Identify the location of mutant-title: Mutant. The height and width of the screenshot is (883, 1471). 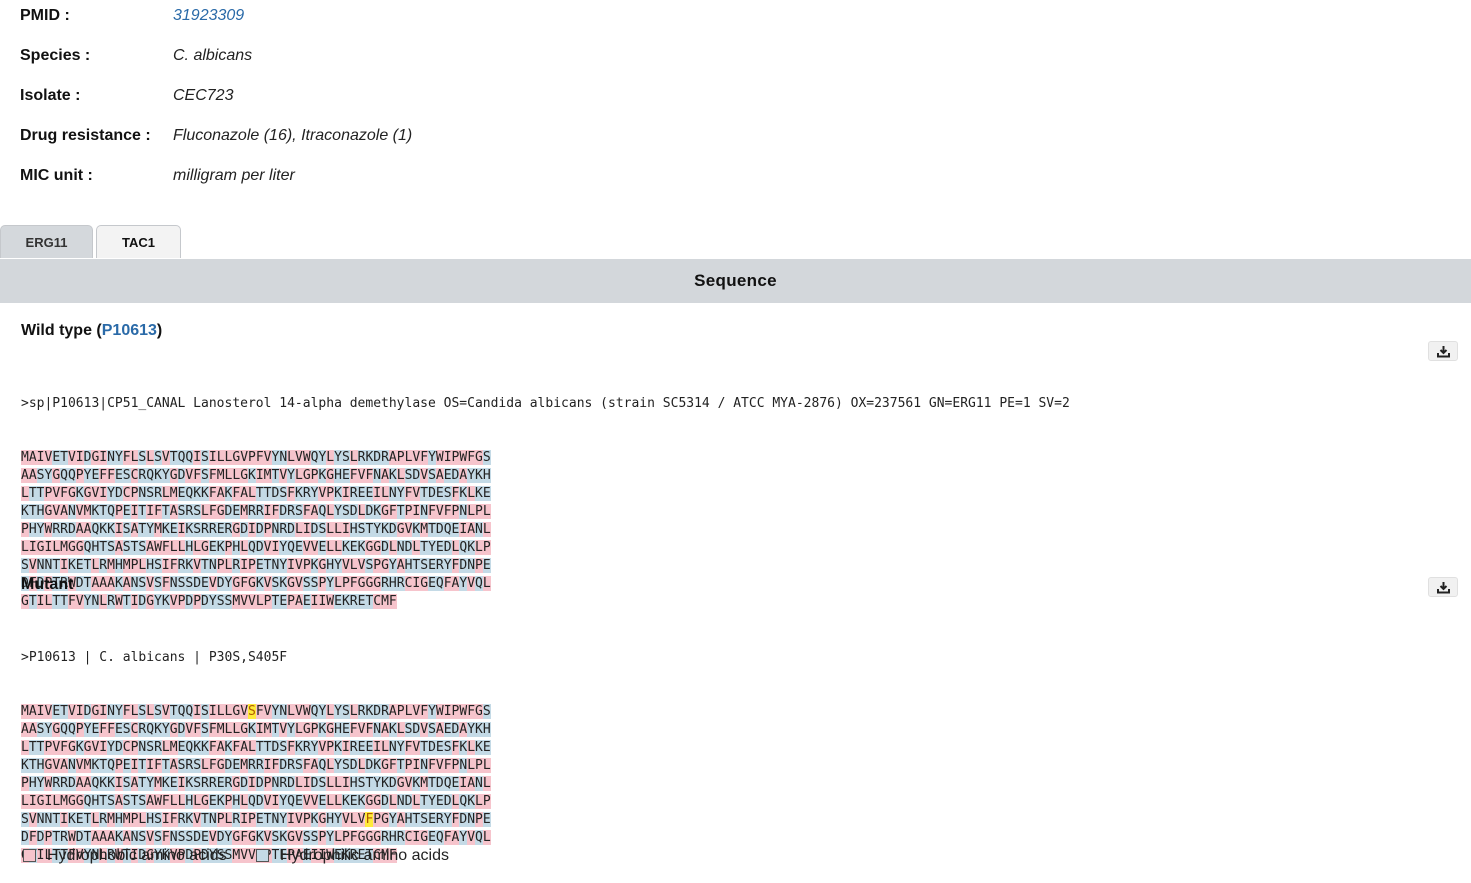
(47, 584).